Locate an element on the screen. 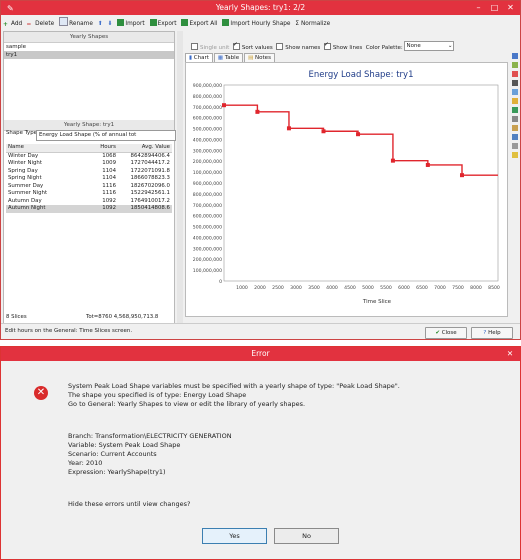 The height and width of the screenshot is (560, 521). chart-type-icon is located at coordinates (515, 56).